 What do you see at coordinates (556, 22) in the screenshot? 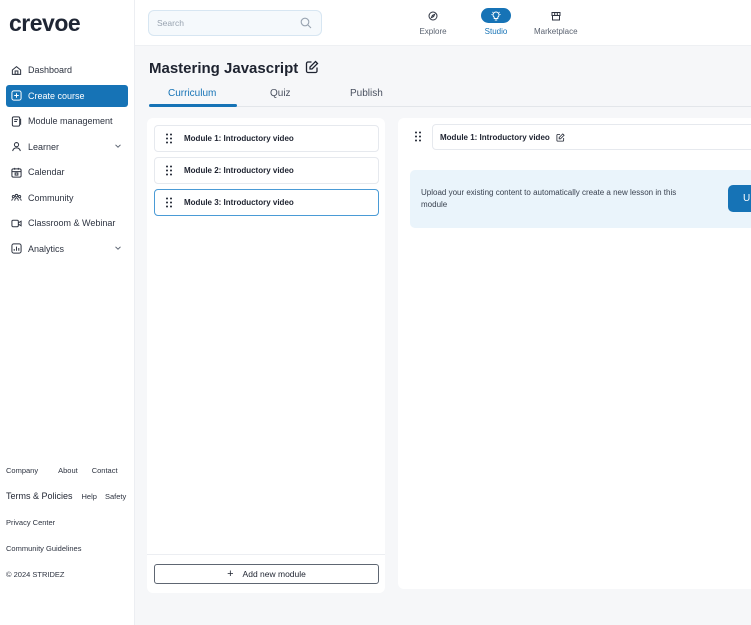
I see `topnav-marketplace: Marketplace` at bounding box center [556, 22].